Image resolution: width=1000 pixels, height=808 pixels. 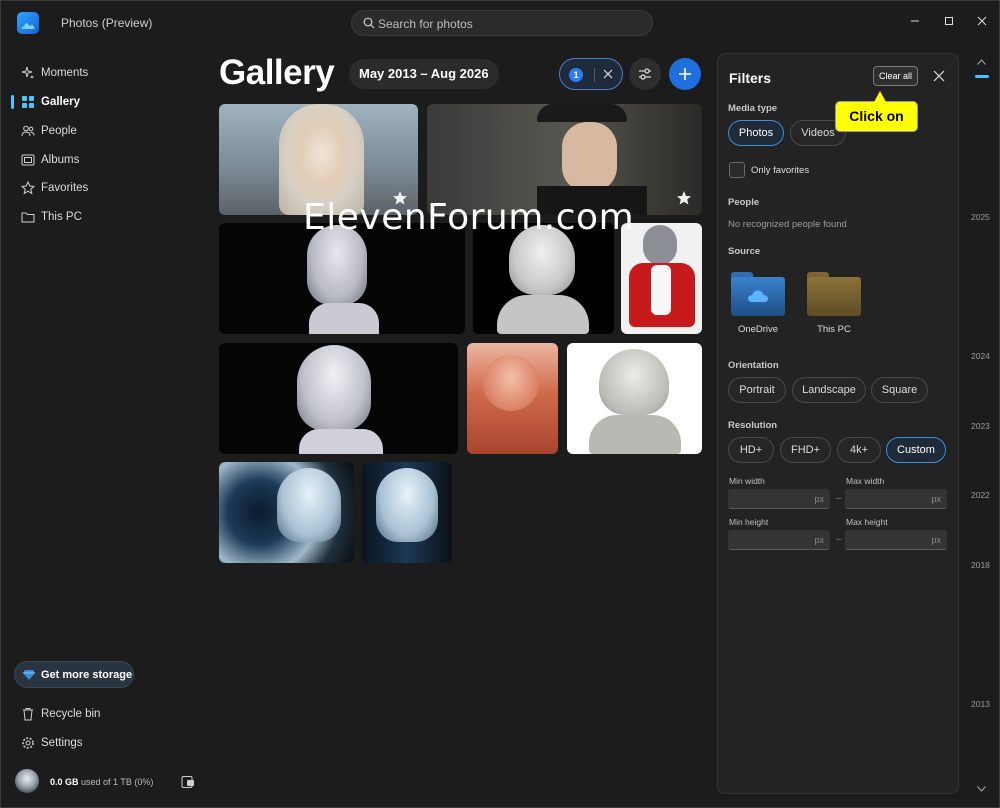 What do you see at coordinates (749, 522) in the screenshot?
I see `min-height-label: Min height` at bounding box center [749, 522].